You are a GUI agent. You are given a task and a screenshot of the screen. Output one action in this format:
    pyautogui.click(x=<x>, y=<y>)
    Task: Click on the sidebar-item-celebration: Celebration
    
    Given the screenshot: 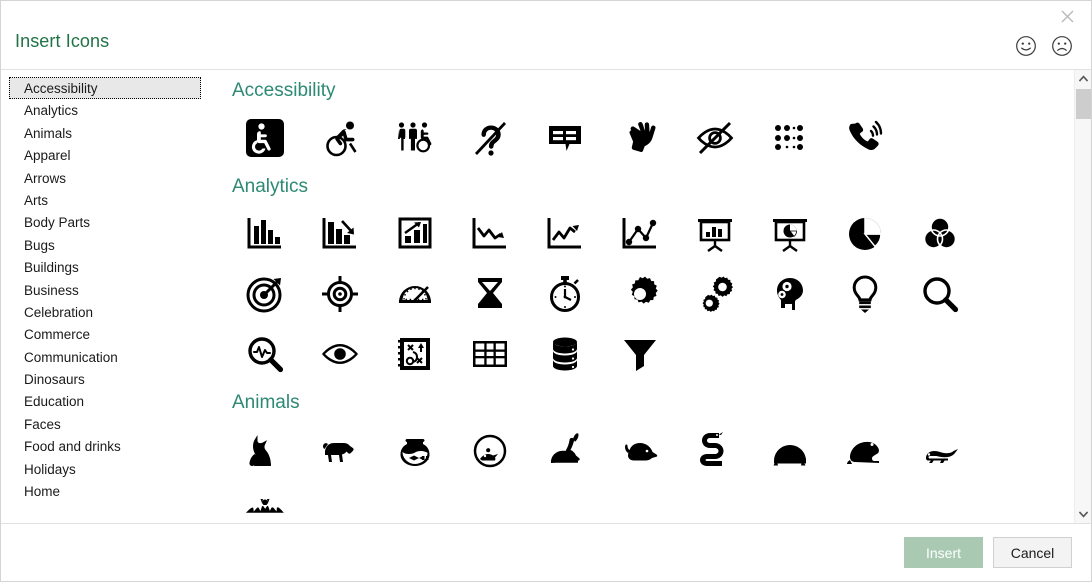 What is the action you would take?
    pyautogui.click(x=105, y=312)
    